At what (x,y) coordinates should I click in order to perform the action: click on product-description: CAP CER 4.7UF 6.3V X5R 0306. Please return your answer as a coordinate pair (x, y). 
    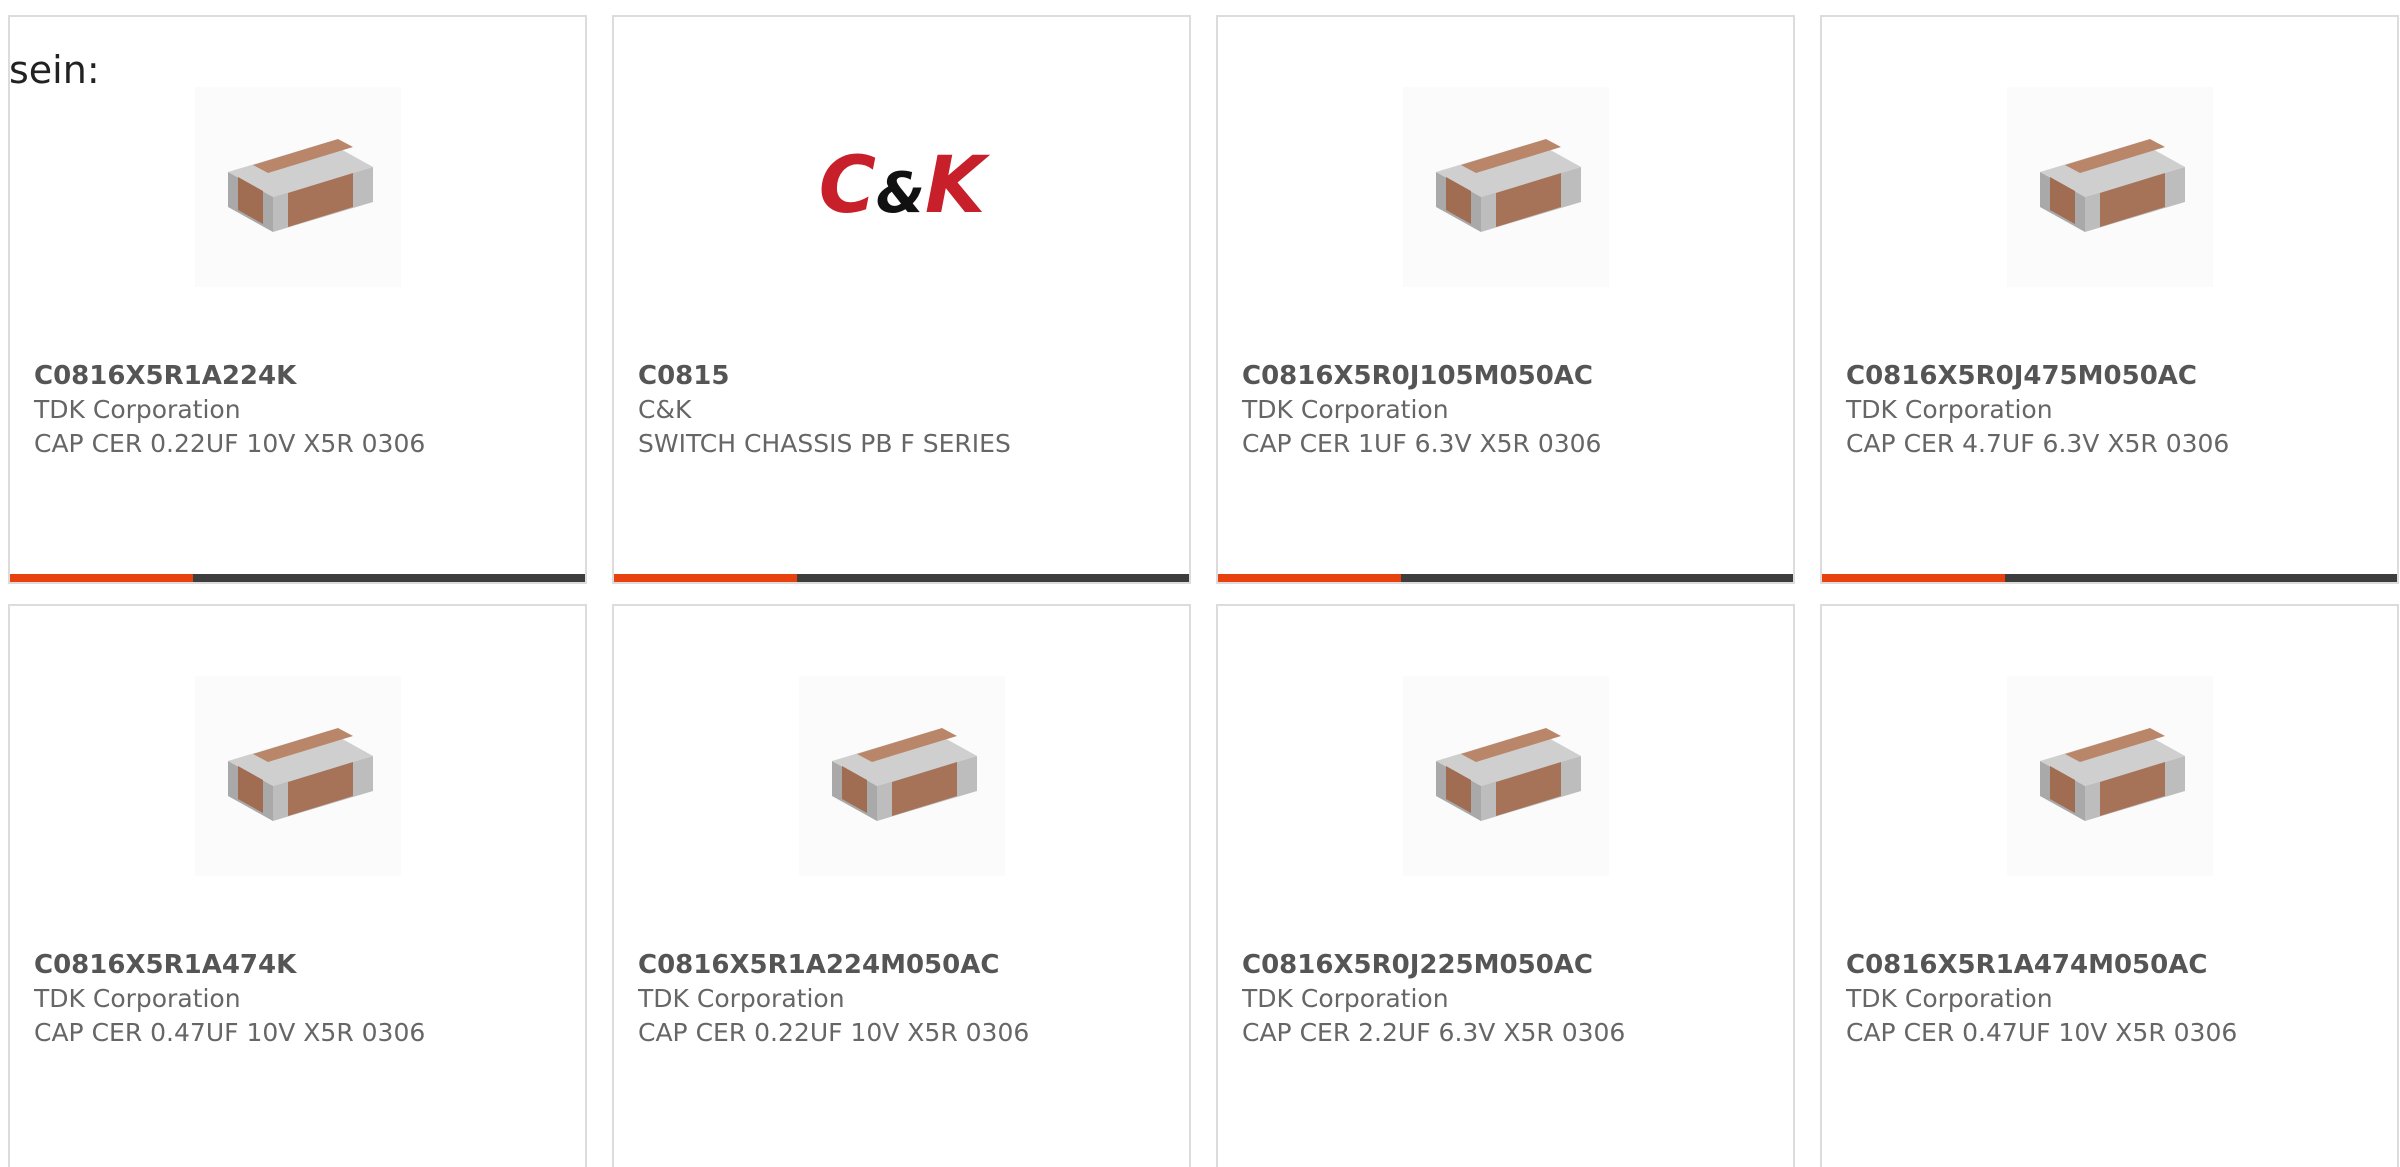
    Looking at the image, I should click on (2038, 443).